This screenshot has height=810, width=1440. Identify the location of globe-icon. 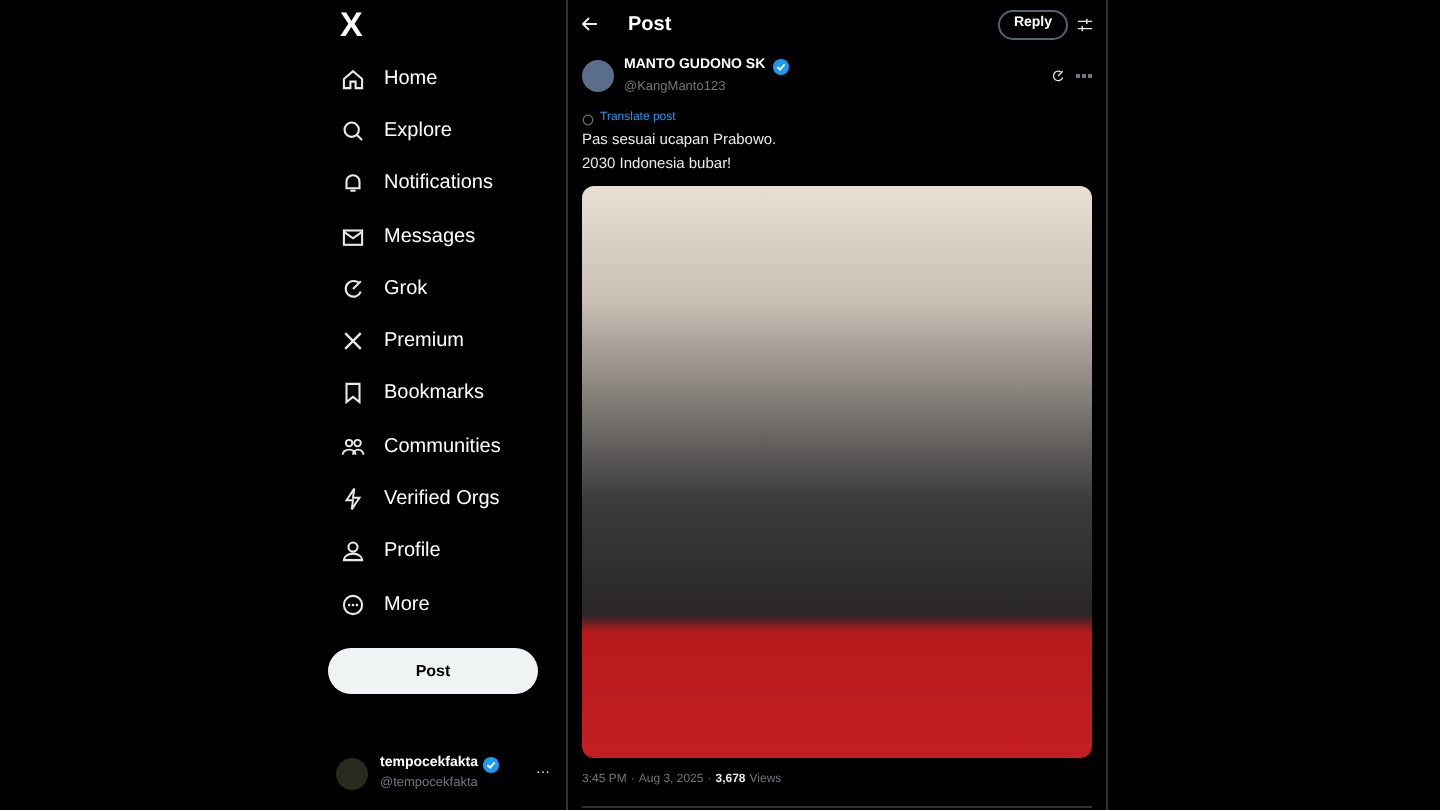
(588, 119).